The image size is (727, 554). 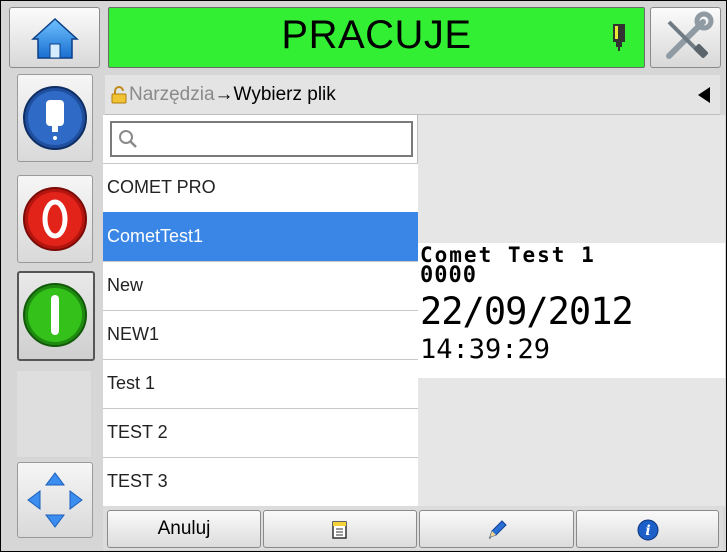 I want to click on file-item: New, so click(x=260, y=285).